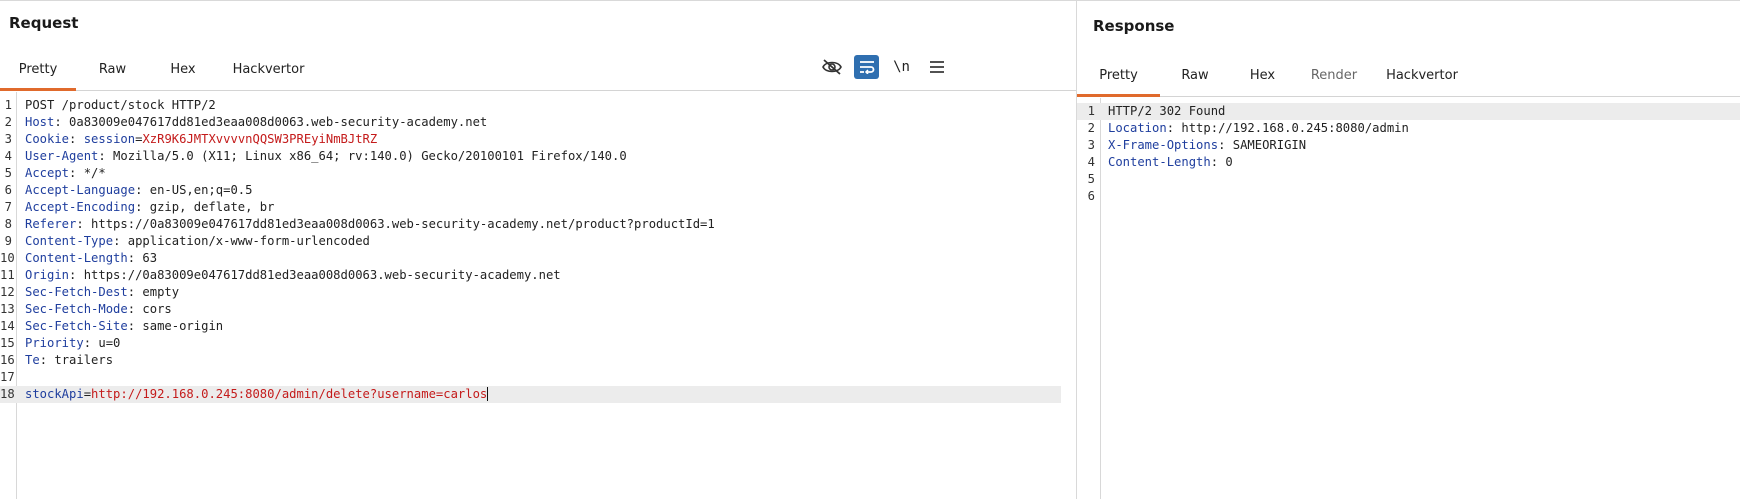 This screenshot has height=499, width=1740. I want to click on newline-label: \n, so click(901, 67).